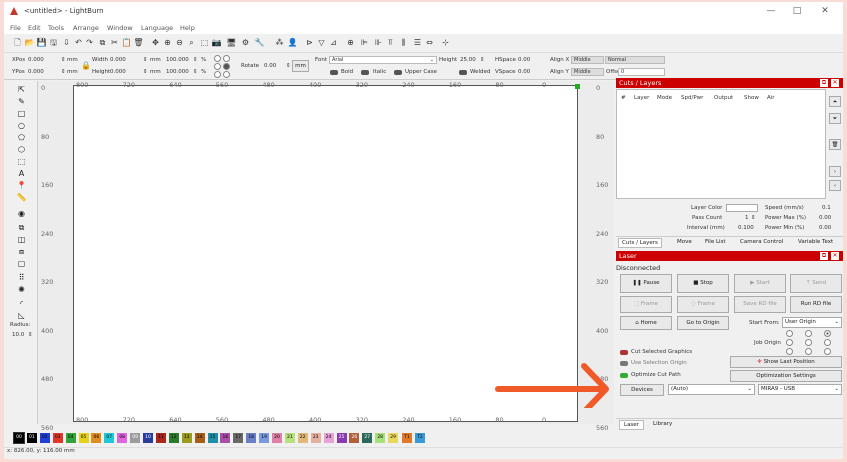 This screenshot has height=462, width=847. Describe the element at coordinates (826, 208) in the screenshot. I see `speed-value: 0.1` at that location.